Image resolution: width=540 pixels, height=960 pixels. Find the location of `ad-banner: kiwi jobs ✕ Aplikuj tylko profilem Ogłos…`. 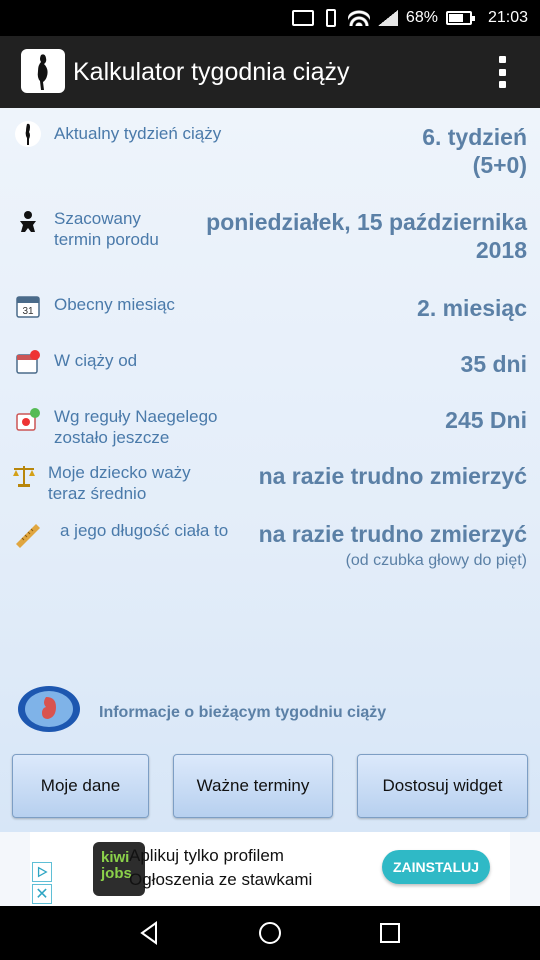

ad-banner: kiwi jobs ✕ Aplikuj tylko profilem Ogłos… is located at coordinates (270, 869).